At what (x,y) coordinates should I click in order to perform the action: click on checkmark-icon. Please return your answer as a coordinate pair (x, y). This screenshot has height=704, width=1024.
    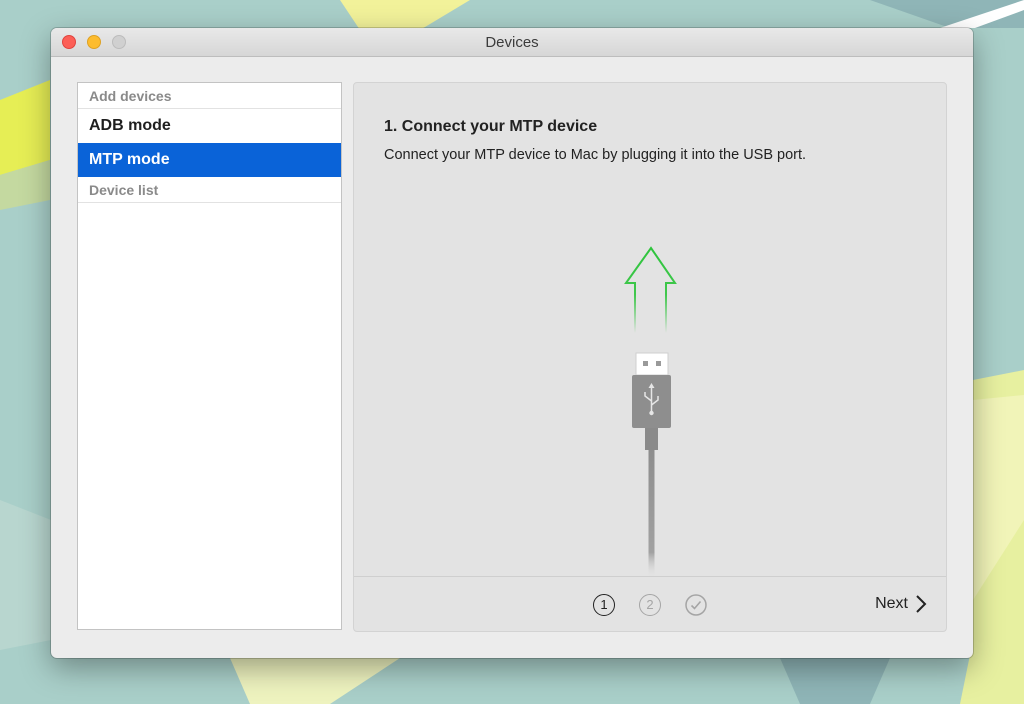
    Looking at the image, I should click on (696, 605).